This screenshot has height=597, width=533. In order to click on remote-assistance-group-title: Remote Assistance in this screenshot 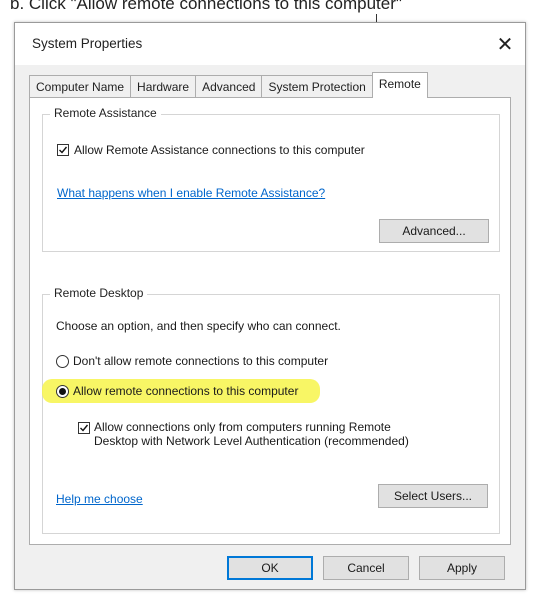, I will do `click(105, 113)`.